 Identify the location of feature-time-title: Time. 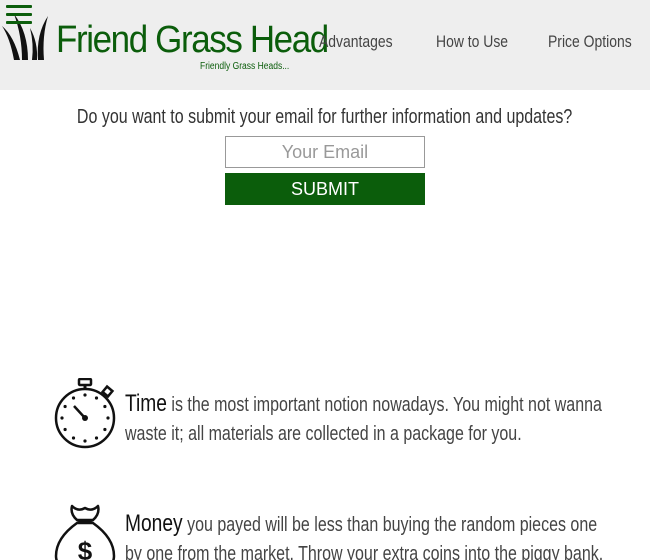
(146, 403).